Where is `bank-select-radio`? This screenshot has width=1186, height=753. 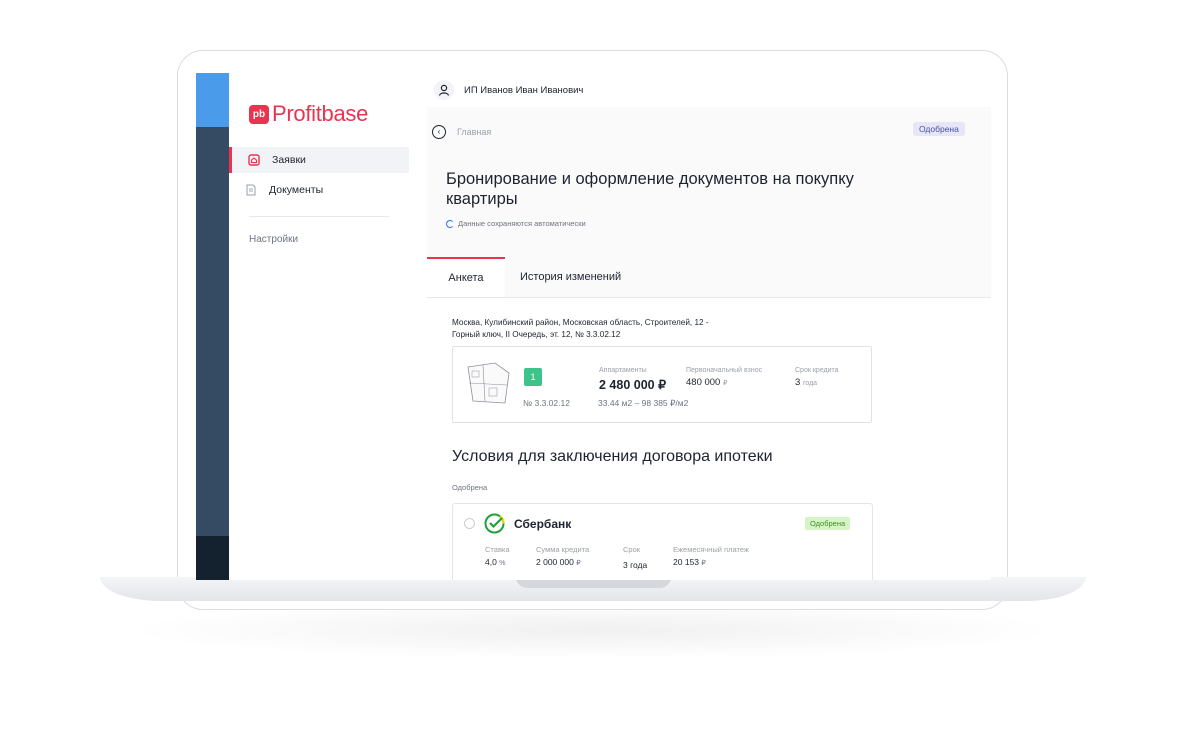
bank-select-radio is located at coordinates (469, 523).